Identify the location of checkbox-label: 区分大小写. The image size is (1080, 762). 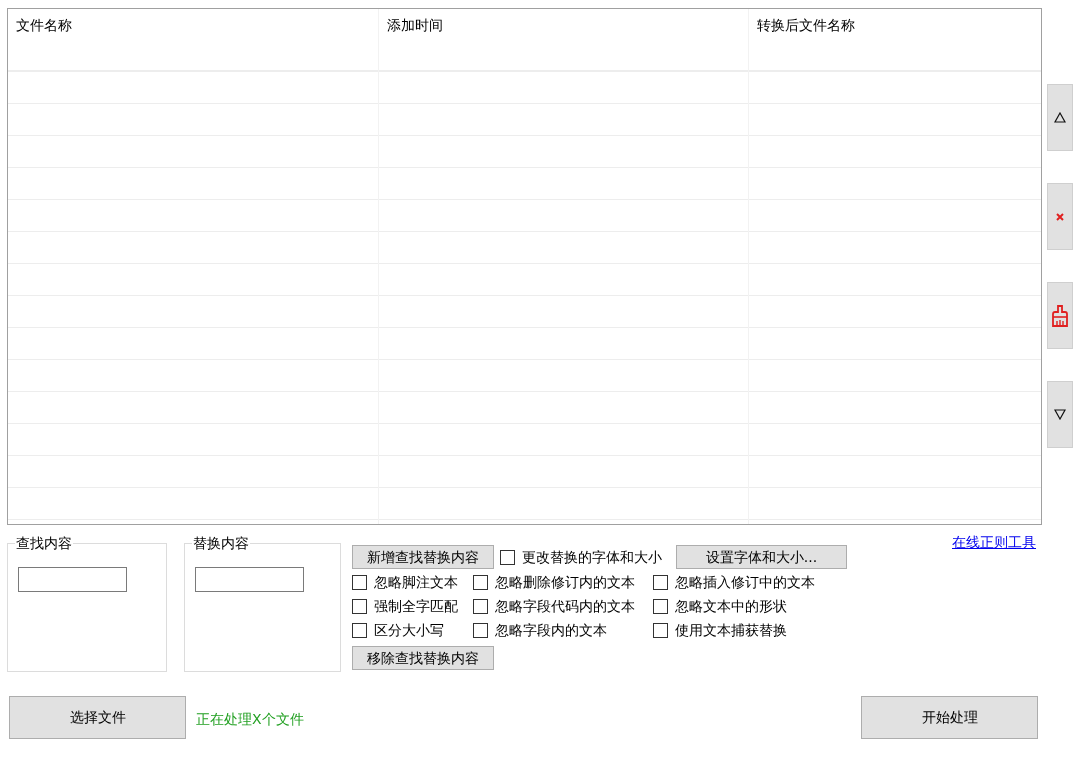
(409, 630).